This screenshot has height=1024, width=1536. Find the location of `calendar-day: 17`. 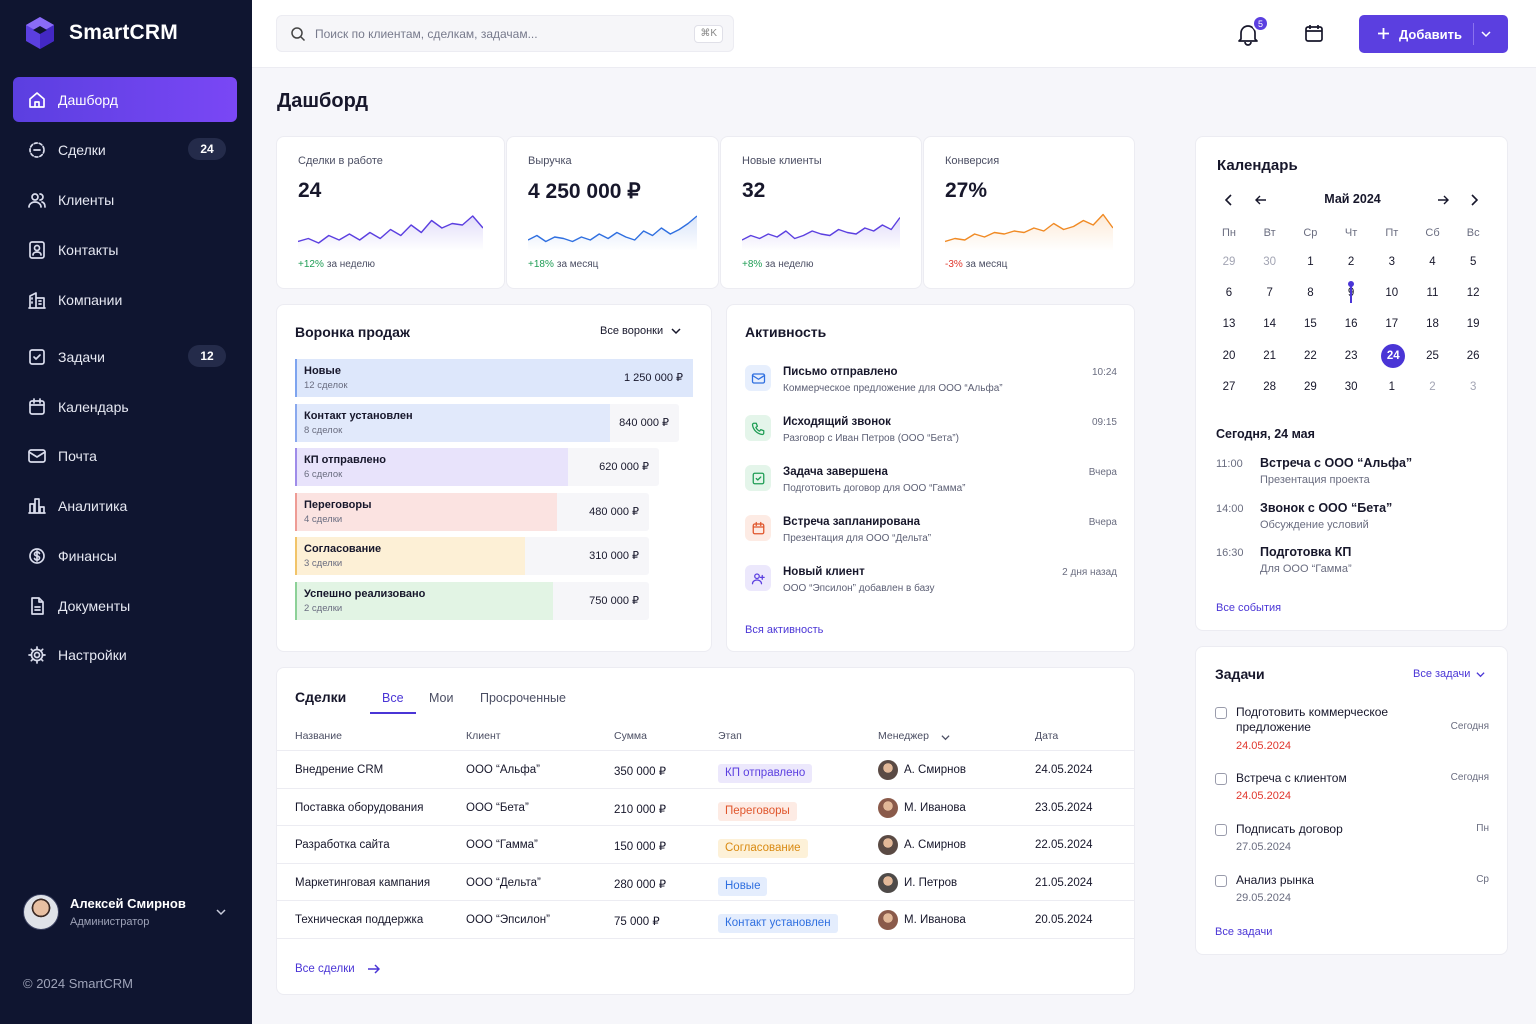

calendar-day: 17 is located at coordinates (1392, 324).